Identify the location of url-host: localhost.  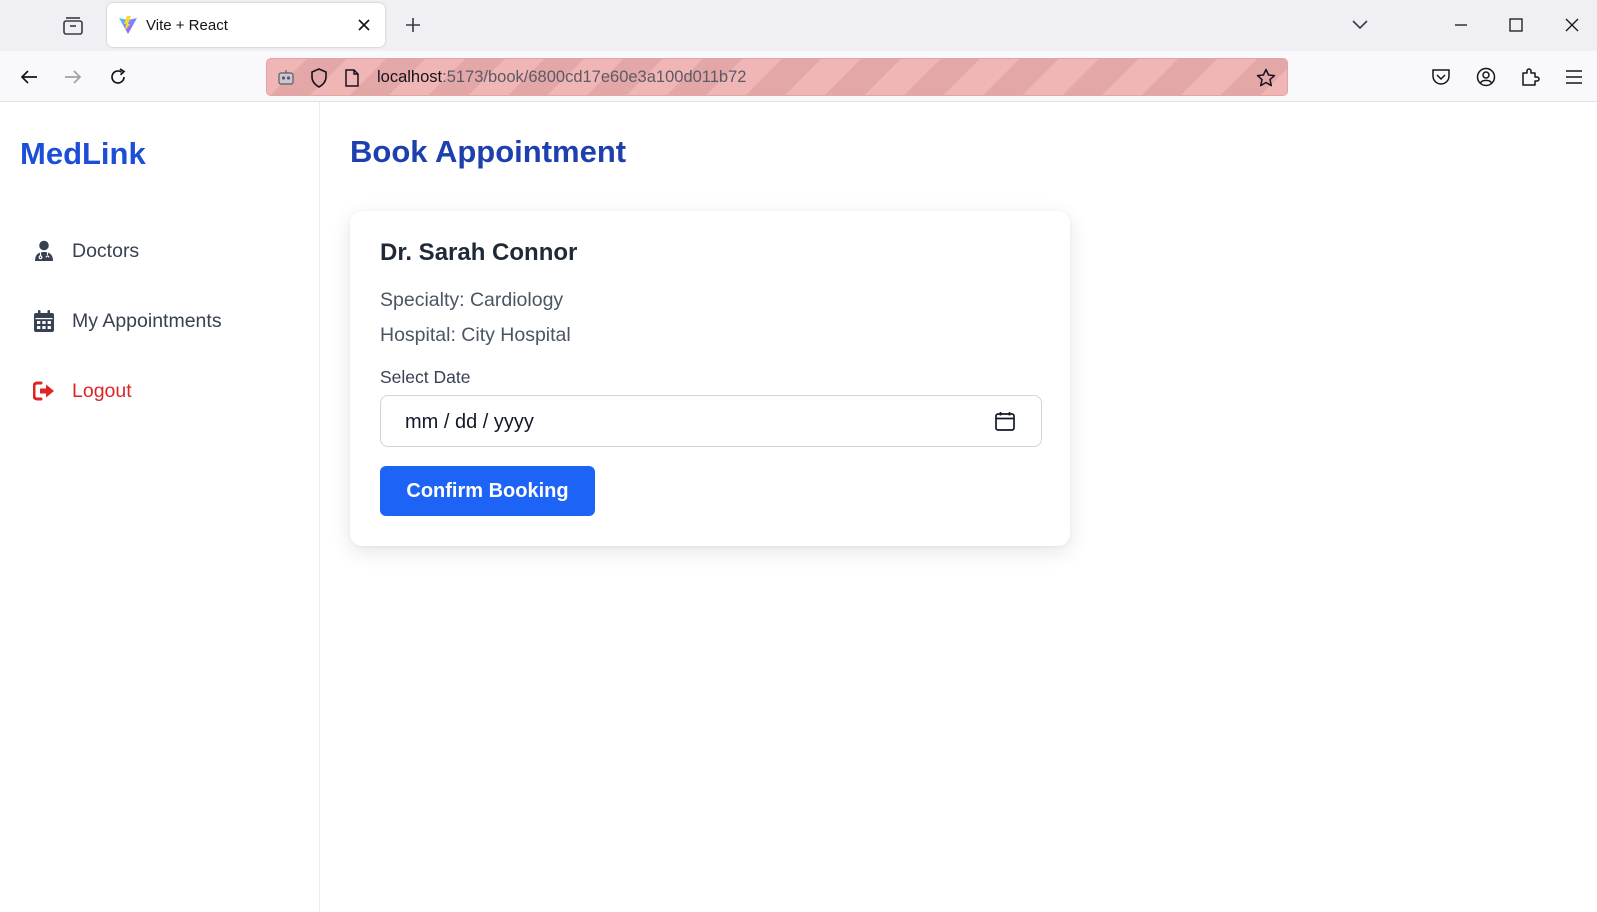
(410, 77).